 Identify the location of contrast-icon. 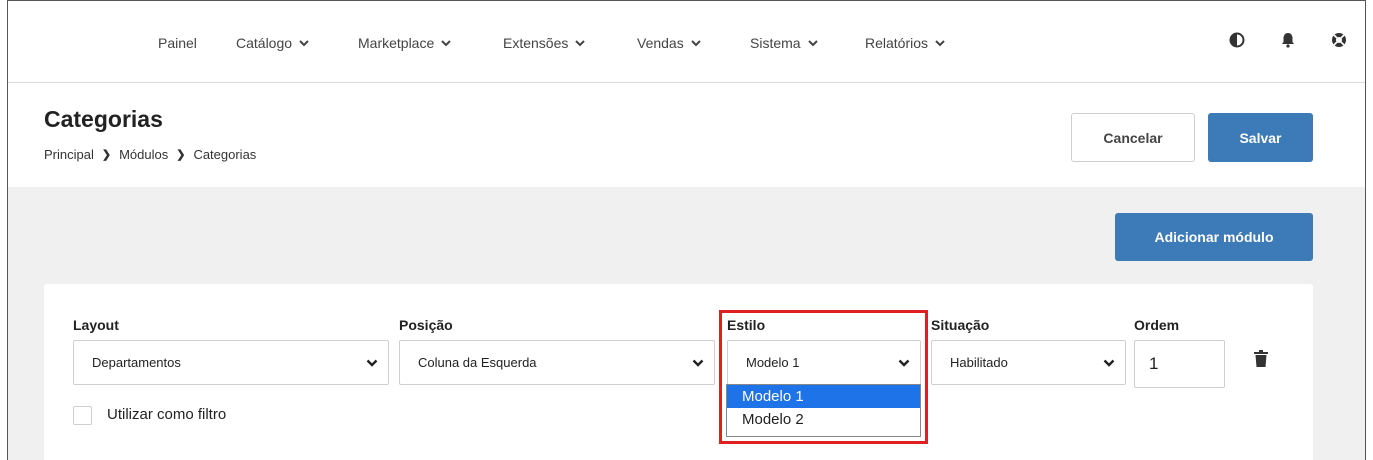
(1237, 40).